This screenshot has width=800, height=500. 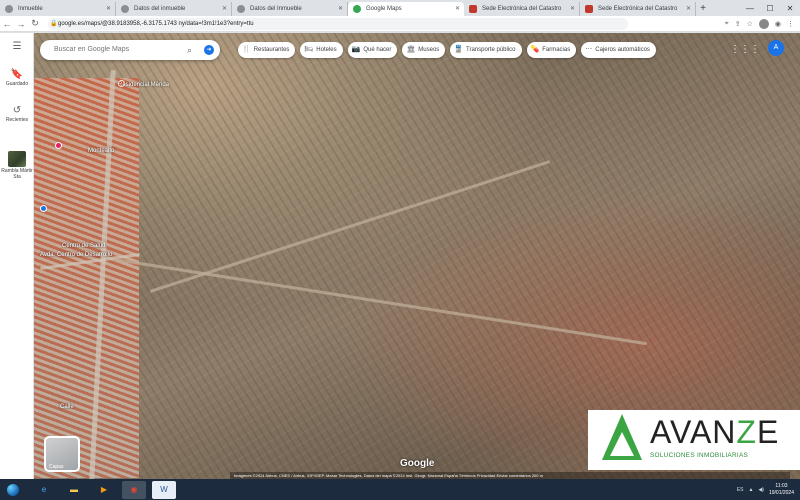 What do you see at coordinates (790, 24) in the screenshot?
I see `kebab-menu-icon: ⋮` at bounding box center [790, 24].